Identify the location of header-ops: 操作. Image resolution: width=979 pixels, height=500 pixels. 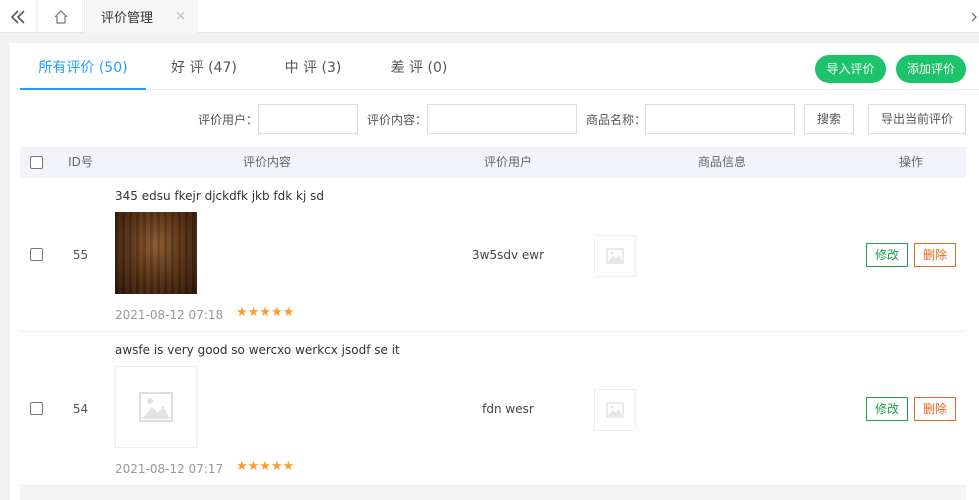
(910, 162).